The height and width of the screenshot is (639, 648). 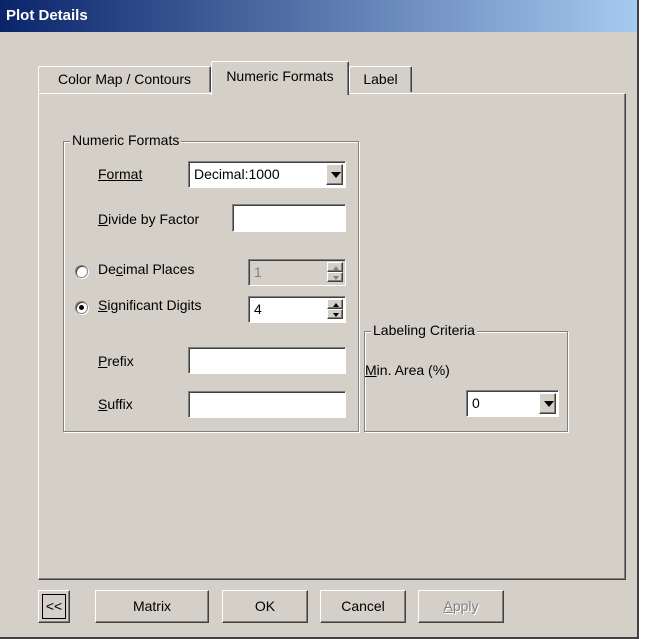 What do you see at coordinates (267, 404) in the screenshot?
I see `suffix-input` at bounding box center [267, 404].